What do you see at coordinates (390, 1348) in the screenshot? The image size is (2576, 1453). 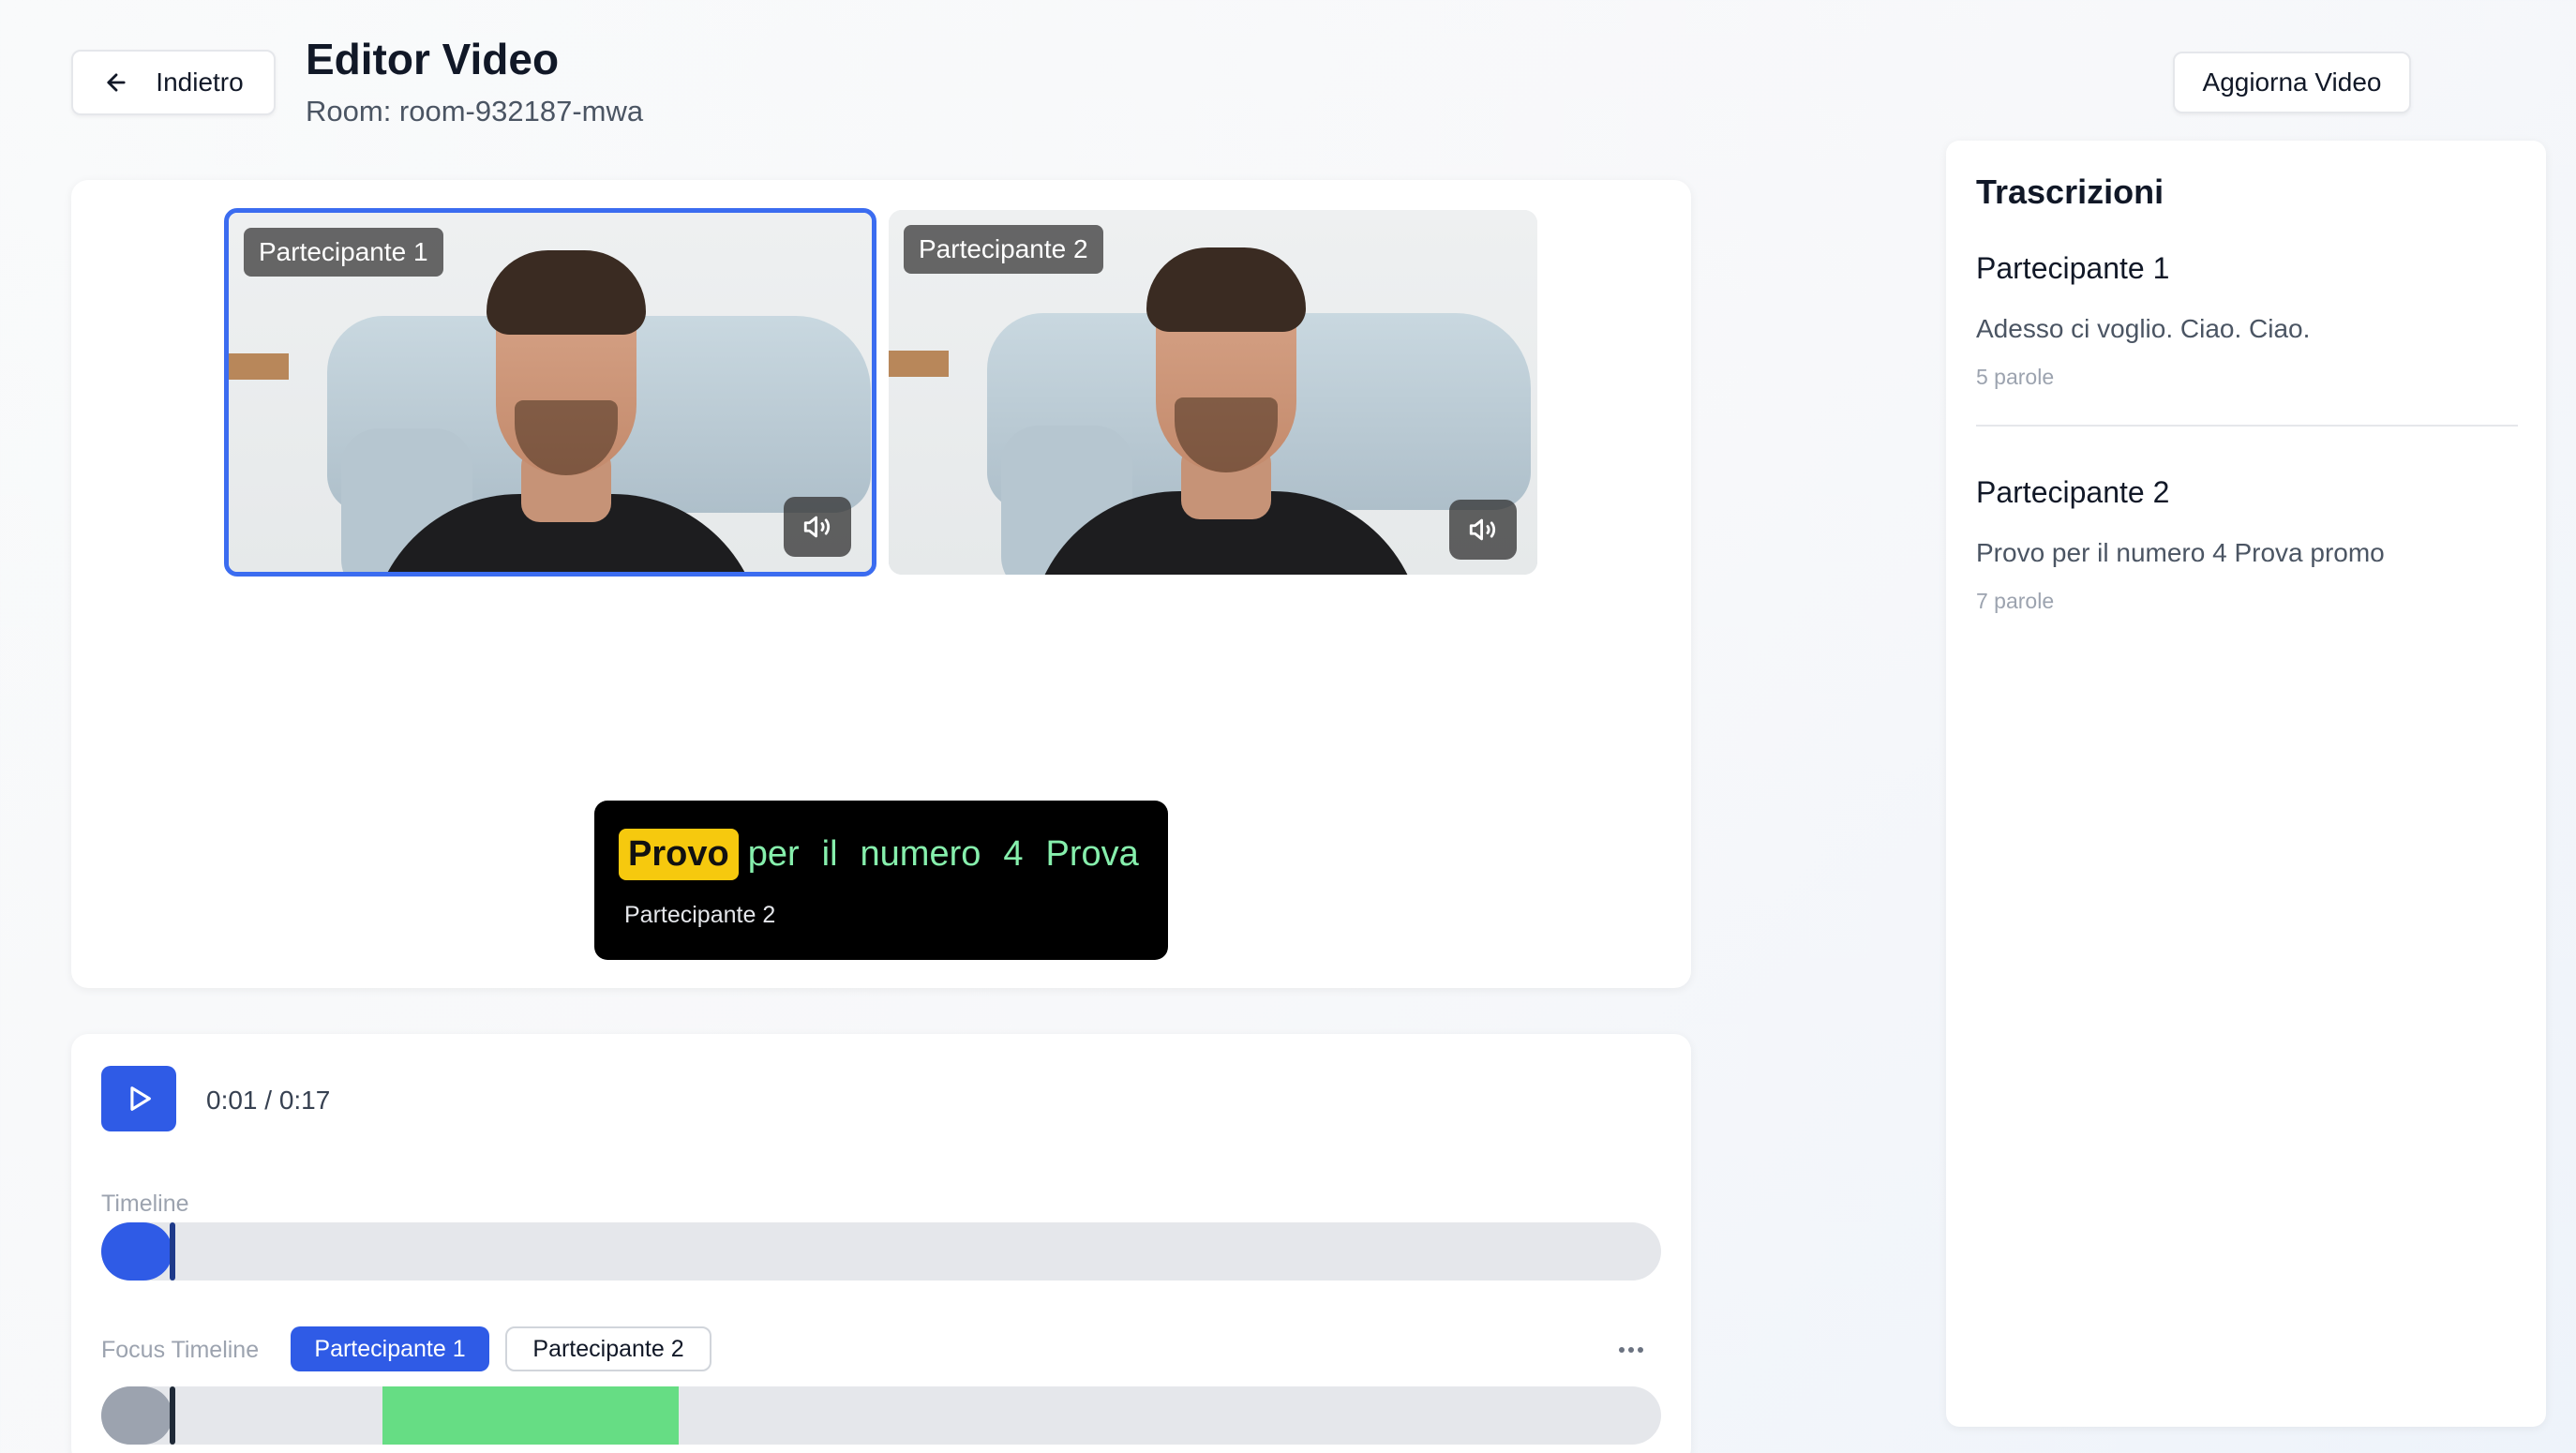 I see `focus-tab-participant-1: Partecipante 1` at bounding box center [390, 1348].